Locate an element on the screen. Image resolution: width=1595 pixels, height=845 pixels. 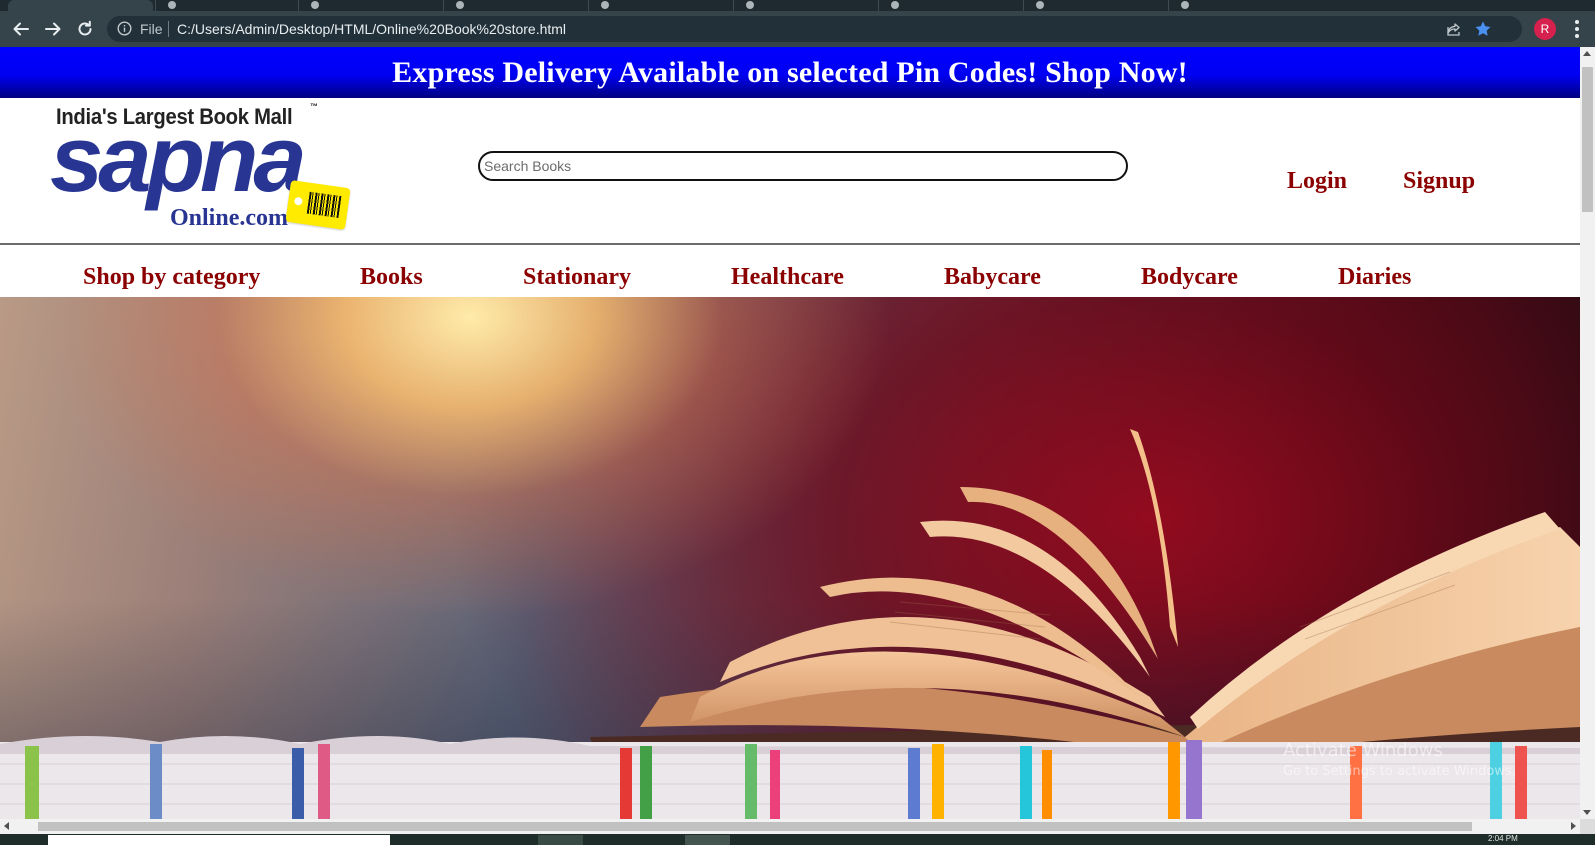
nav-books: Books is located at coordinates (391, 277).